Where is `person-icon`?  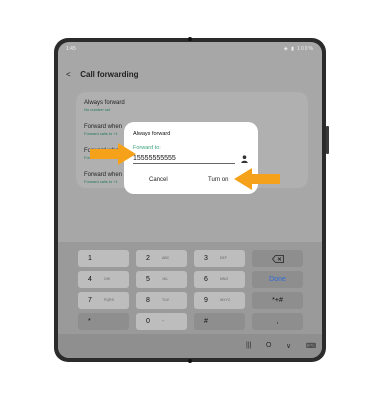 person-icon is located at coordinates (244, 160).